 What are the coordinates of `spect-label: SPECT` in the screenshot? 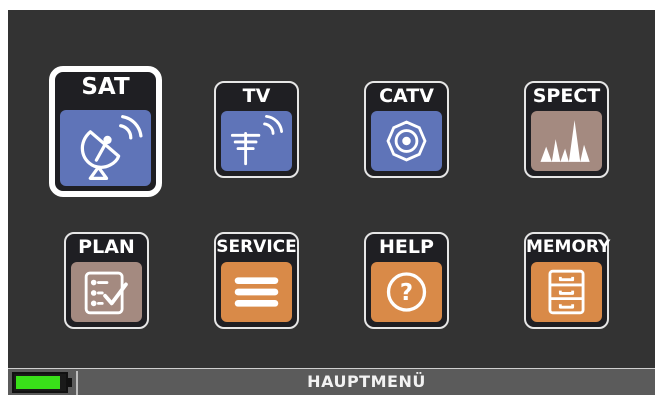 It's located at (566, 96).